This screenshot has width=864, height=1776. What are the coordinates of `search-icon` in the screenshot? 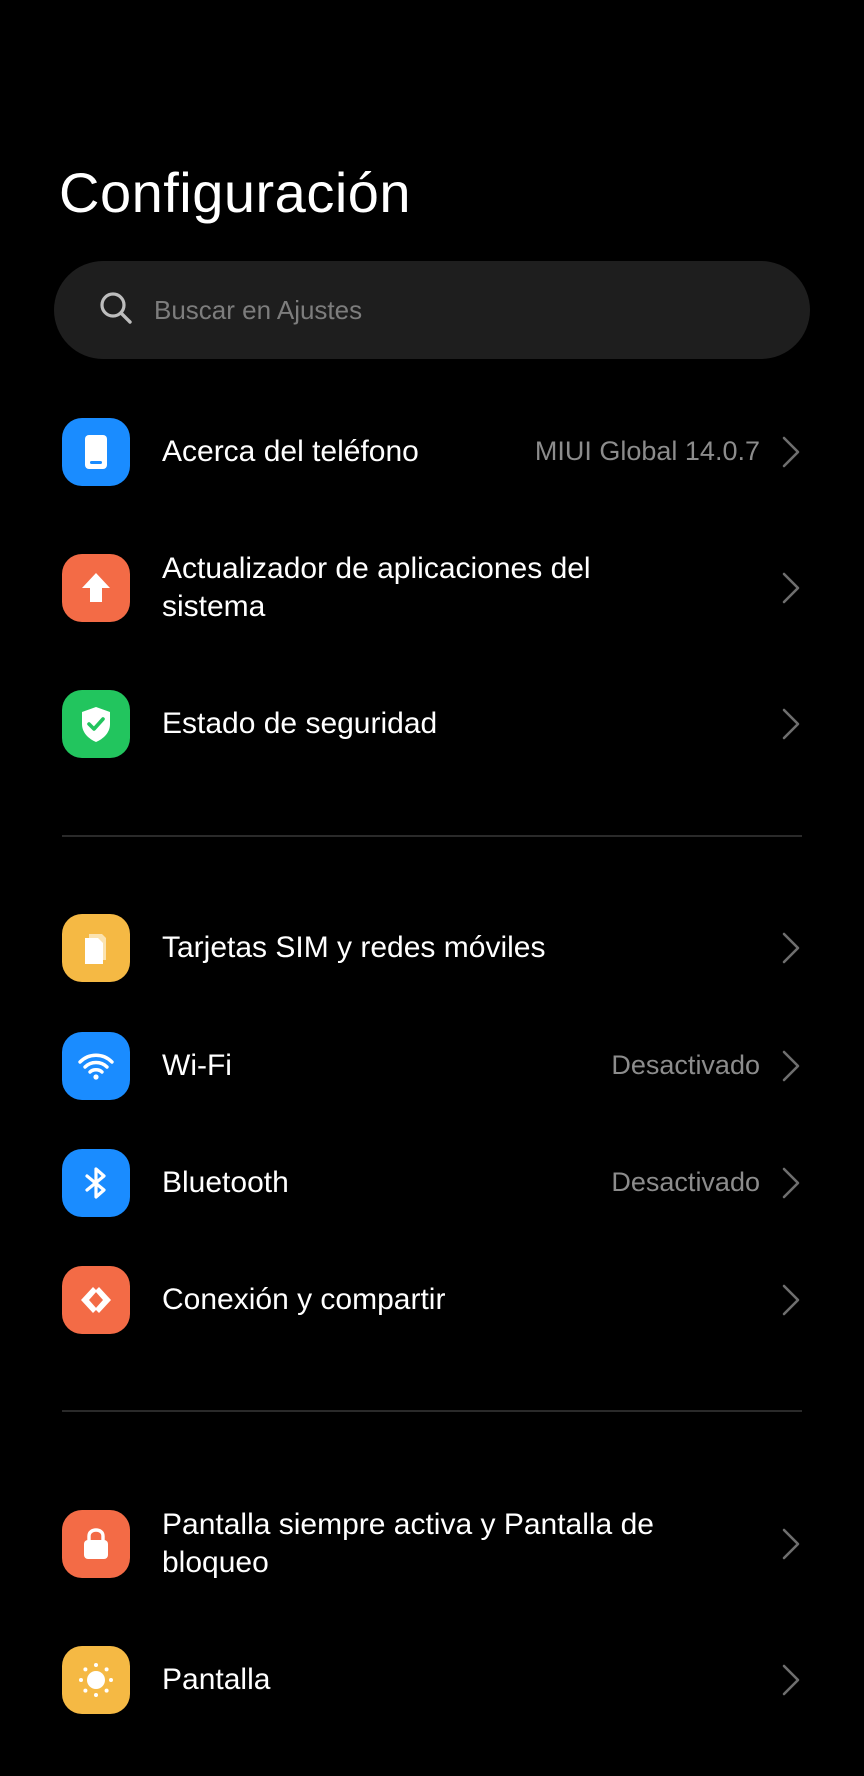 It's located at (116, 310).